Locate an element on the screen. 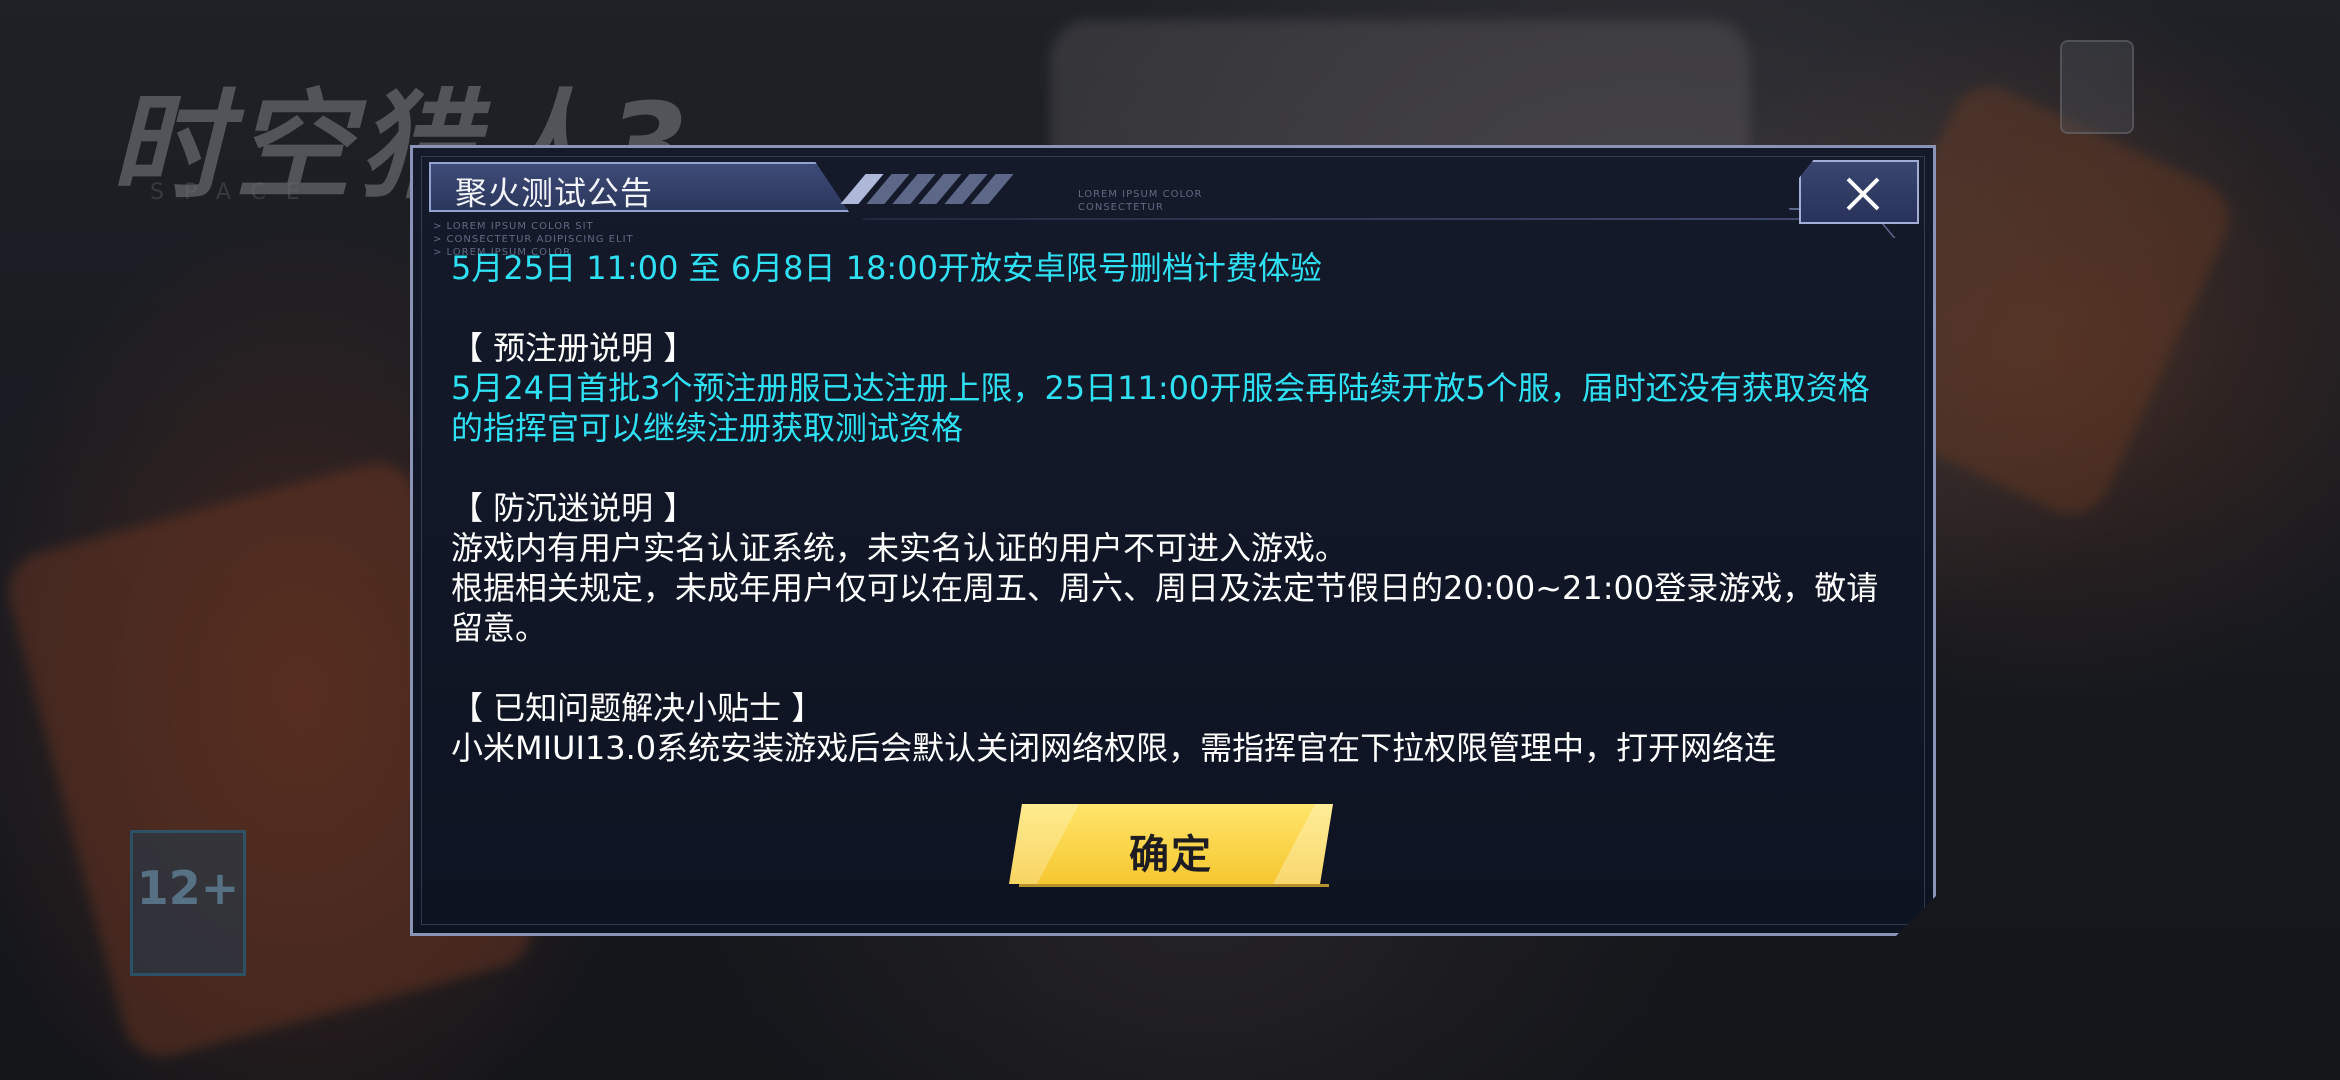 The image size is (2340, 1080). confirm-button: 确定 is located at coordinates (1171, 844).